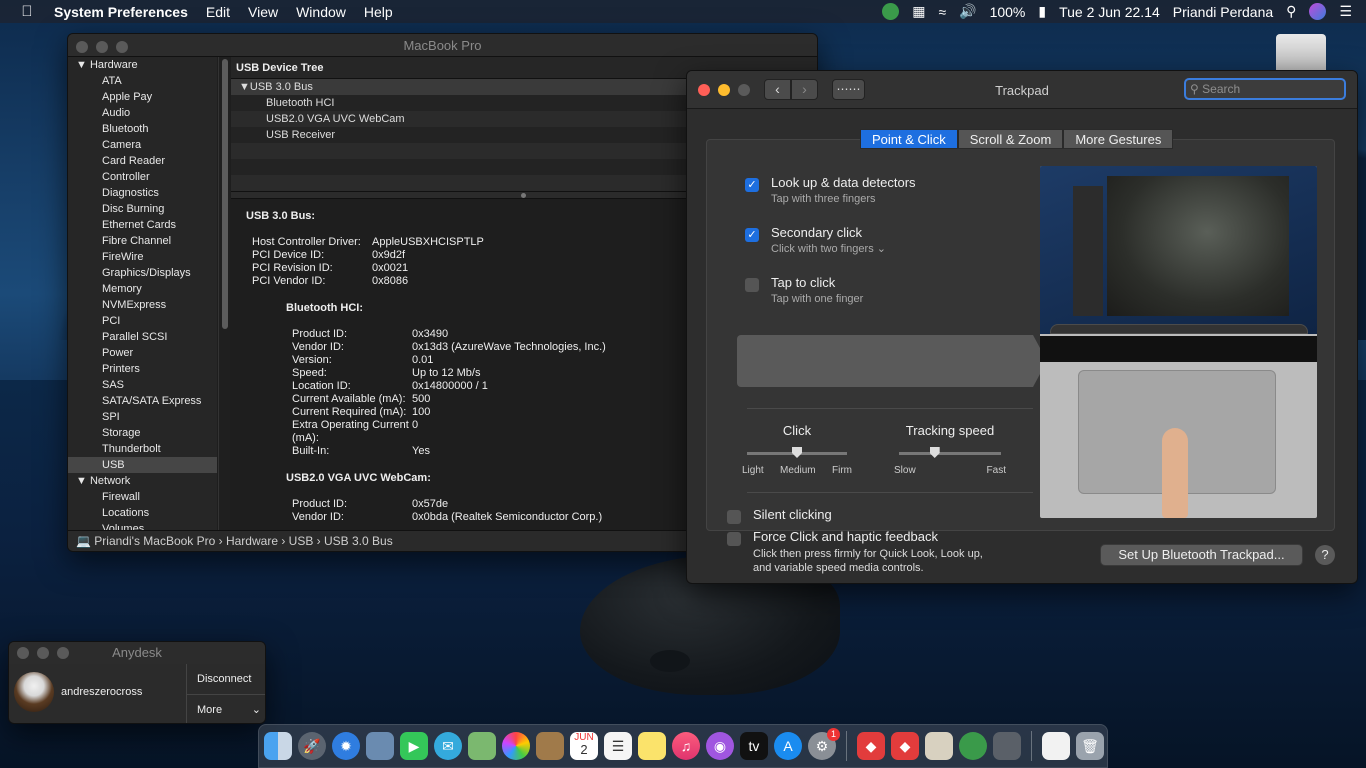 This screenshot has height=768, width=1366. Describe the element at coordinates (1265, 89) in the screenshot. I see `search-input: ⚲ Search` at that location.